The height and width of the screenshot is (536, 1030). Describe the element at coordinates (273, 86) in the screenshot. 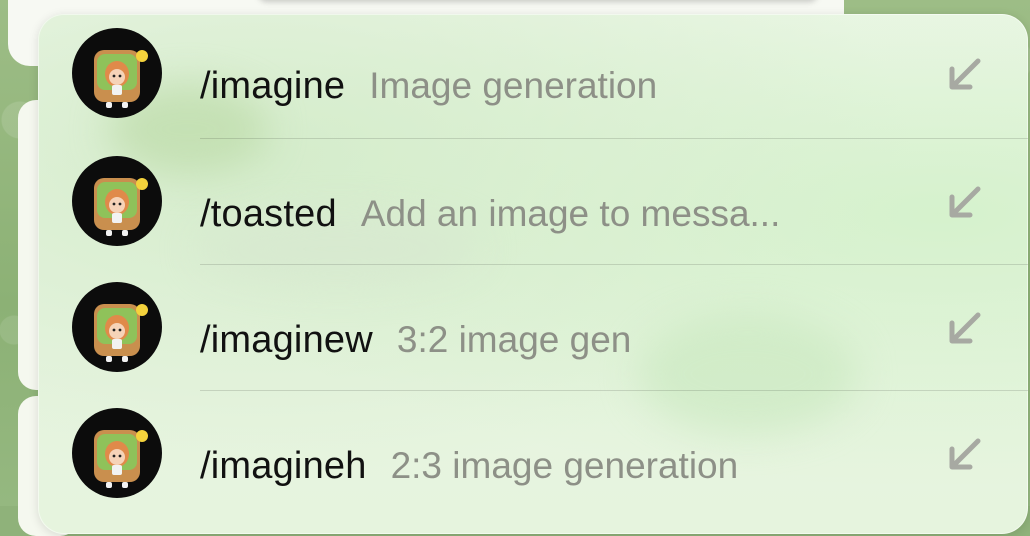

I see `command-name: /imagine` at that location.